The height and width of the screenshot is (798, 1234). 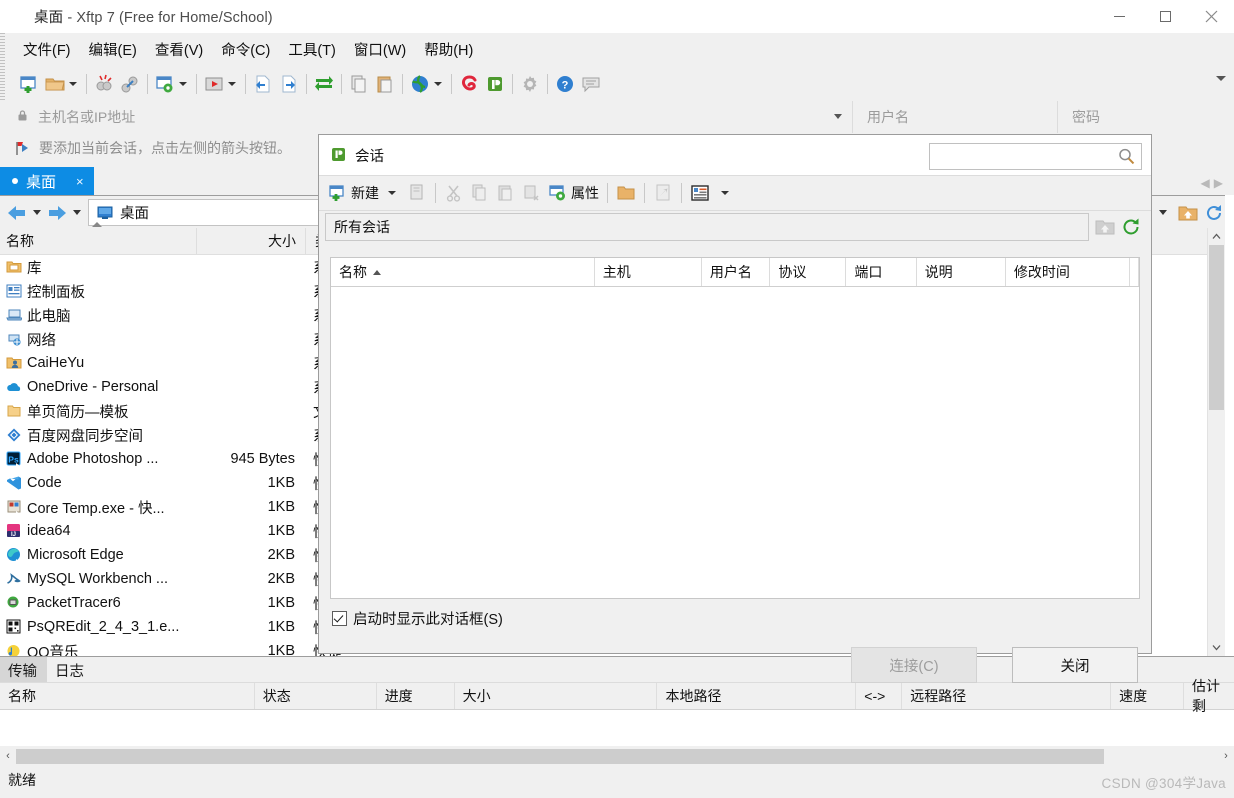 I want to click on tab-scroll-left-icon: ◀, so click(x=1205, y=183).